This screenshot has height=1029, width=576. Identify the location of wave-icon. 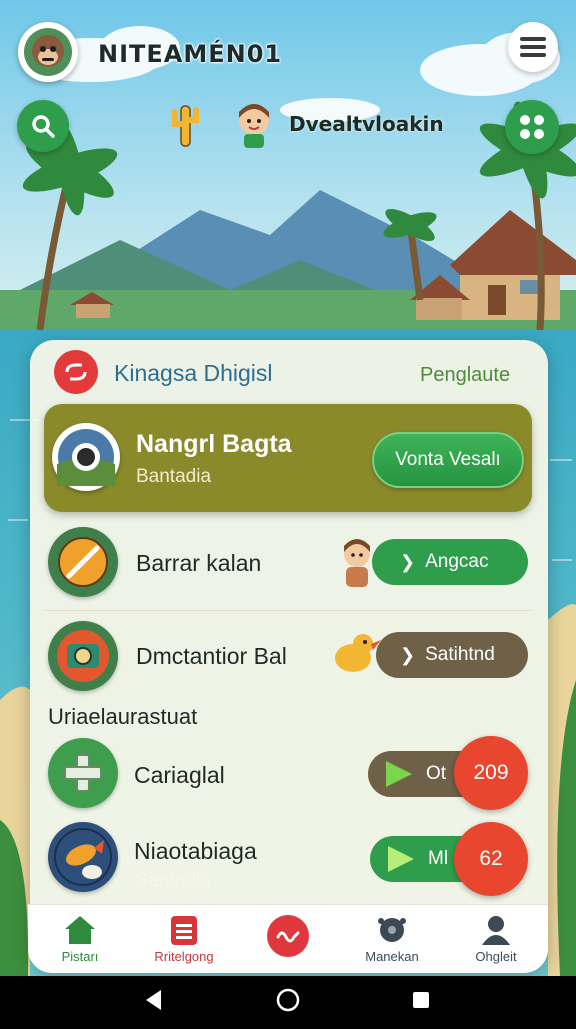
(288, 937).